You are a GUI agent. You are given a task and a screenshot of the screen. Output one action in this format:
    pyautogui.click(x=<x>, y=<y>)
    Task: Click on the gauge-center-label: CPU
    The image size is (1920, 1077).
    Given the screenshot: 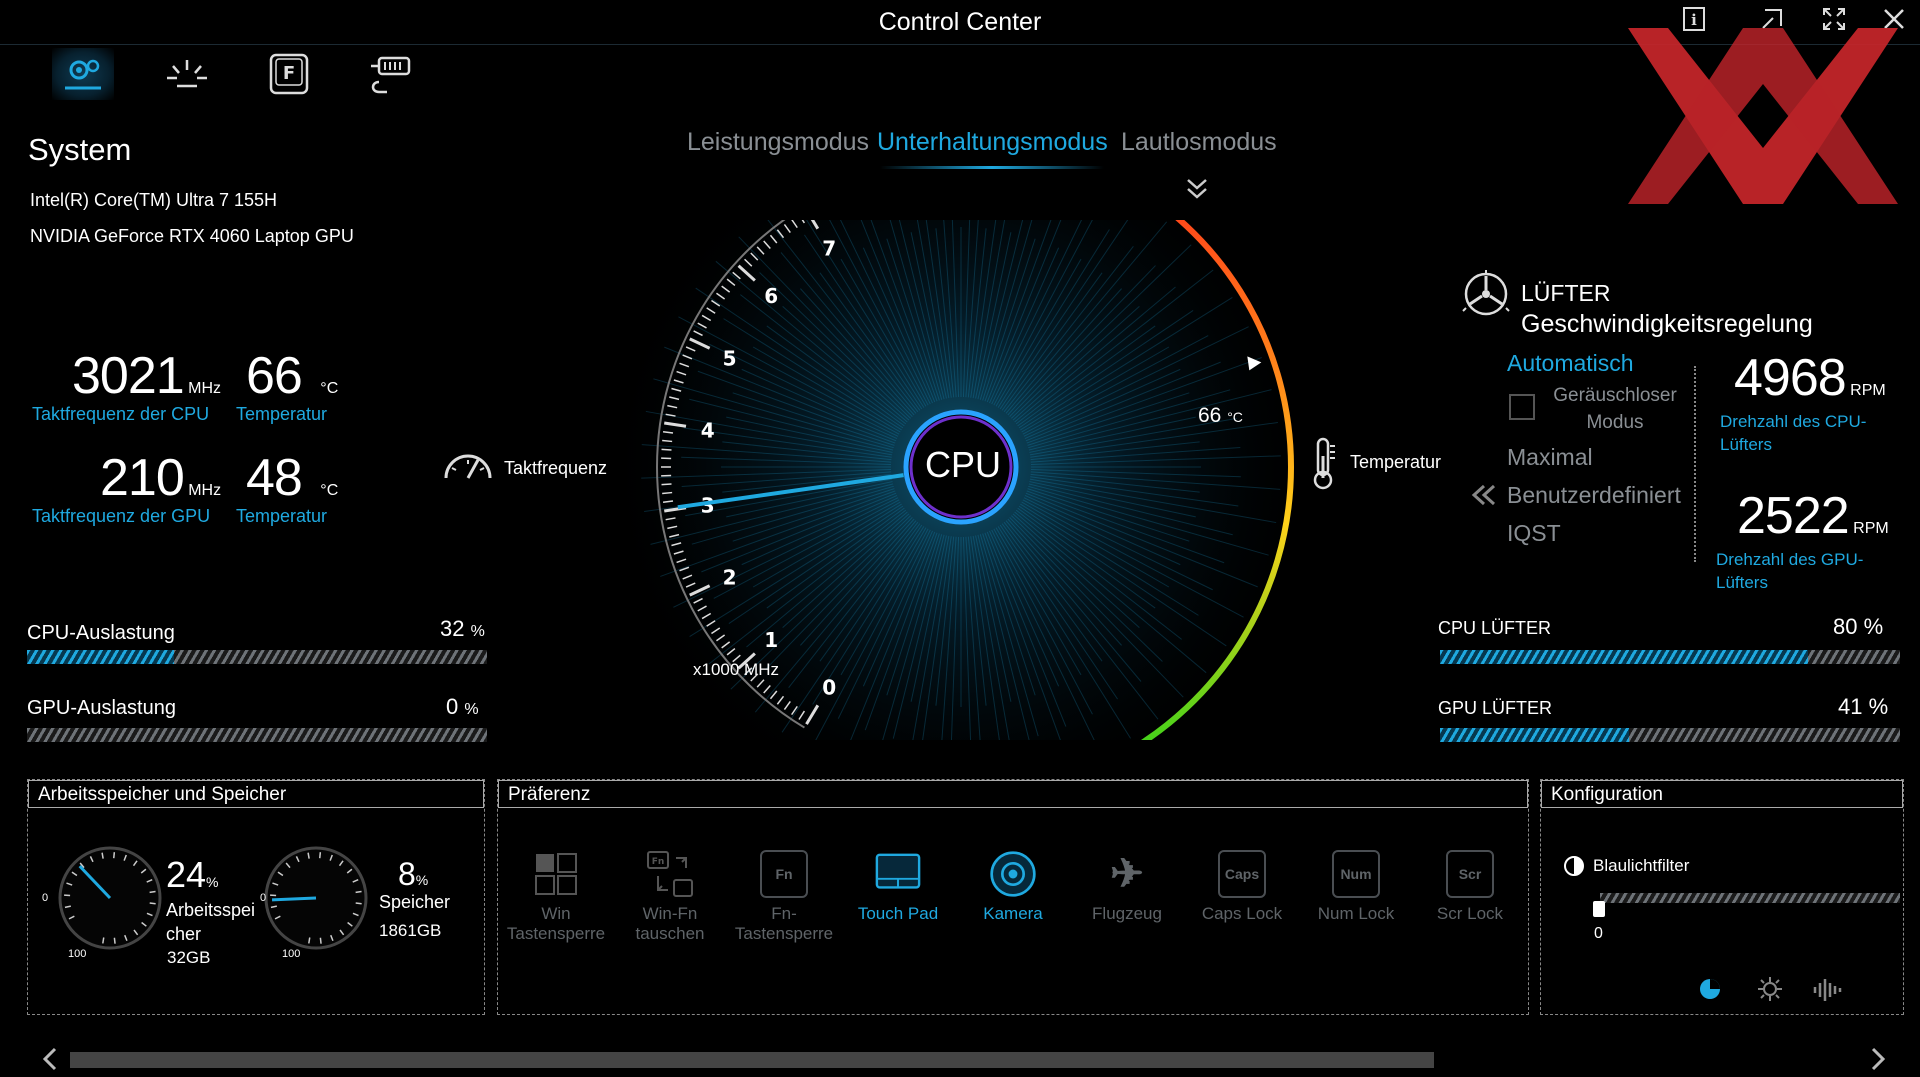 What is the action you would take?
    pyautogui.click(x=961, y=465)
    